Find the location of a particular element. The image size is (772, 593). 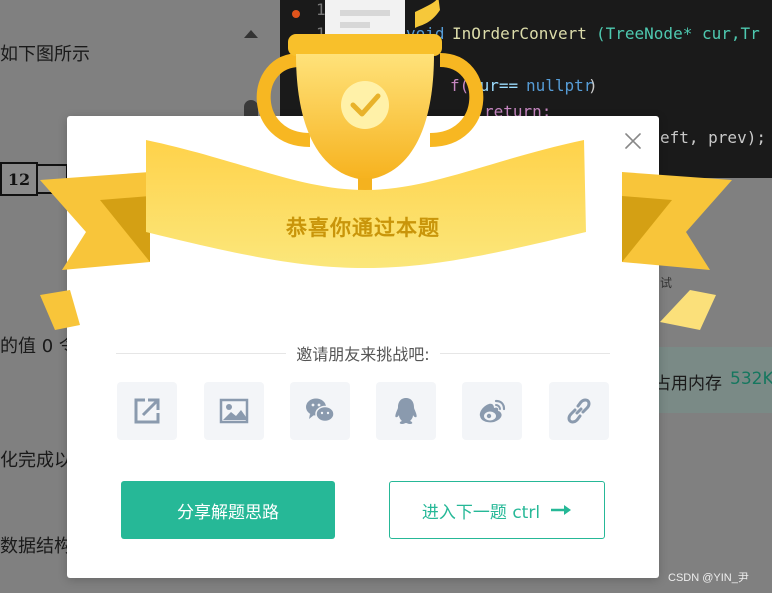

qq-icon is located at coordinates (406, 411).